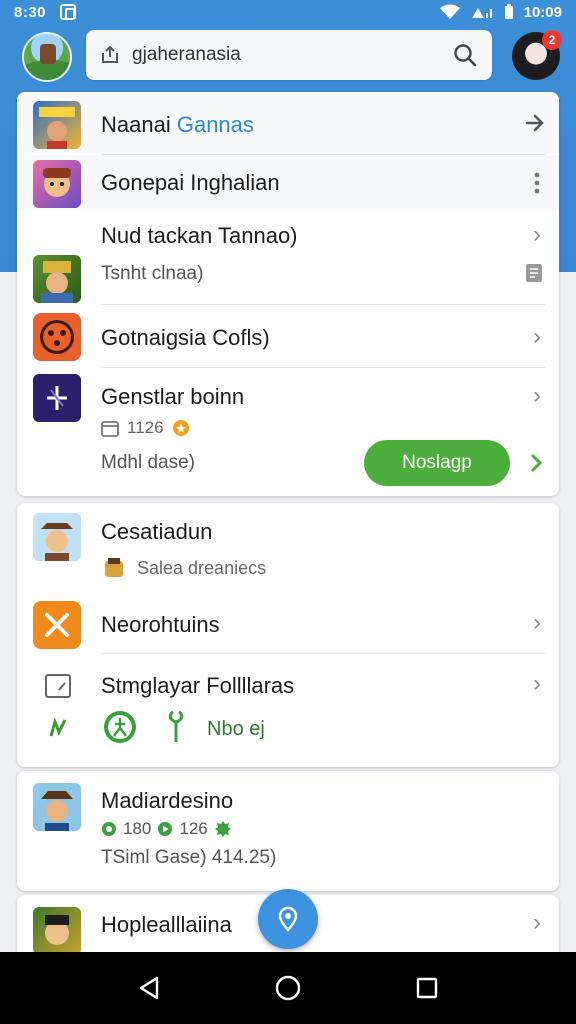 The image size is (576, 1024). I want to click on search-icon, so click(465, 55).